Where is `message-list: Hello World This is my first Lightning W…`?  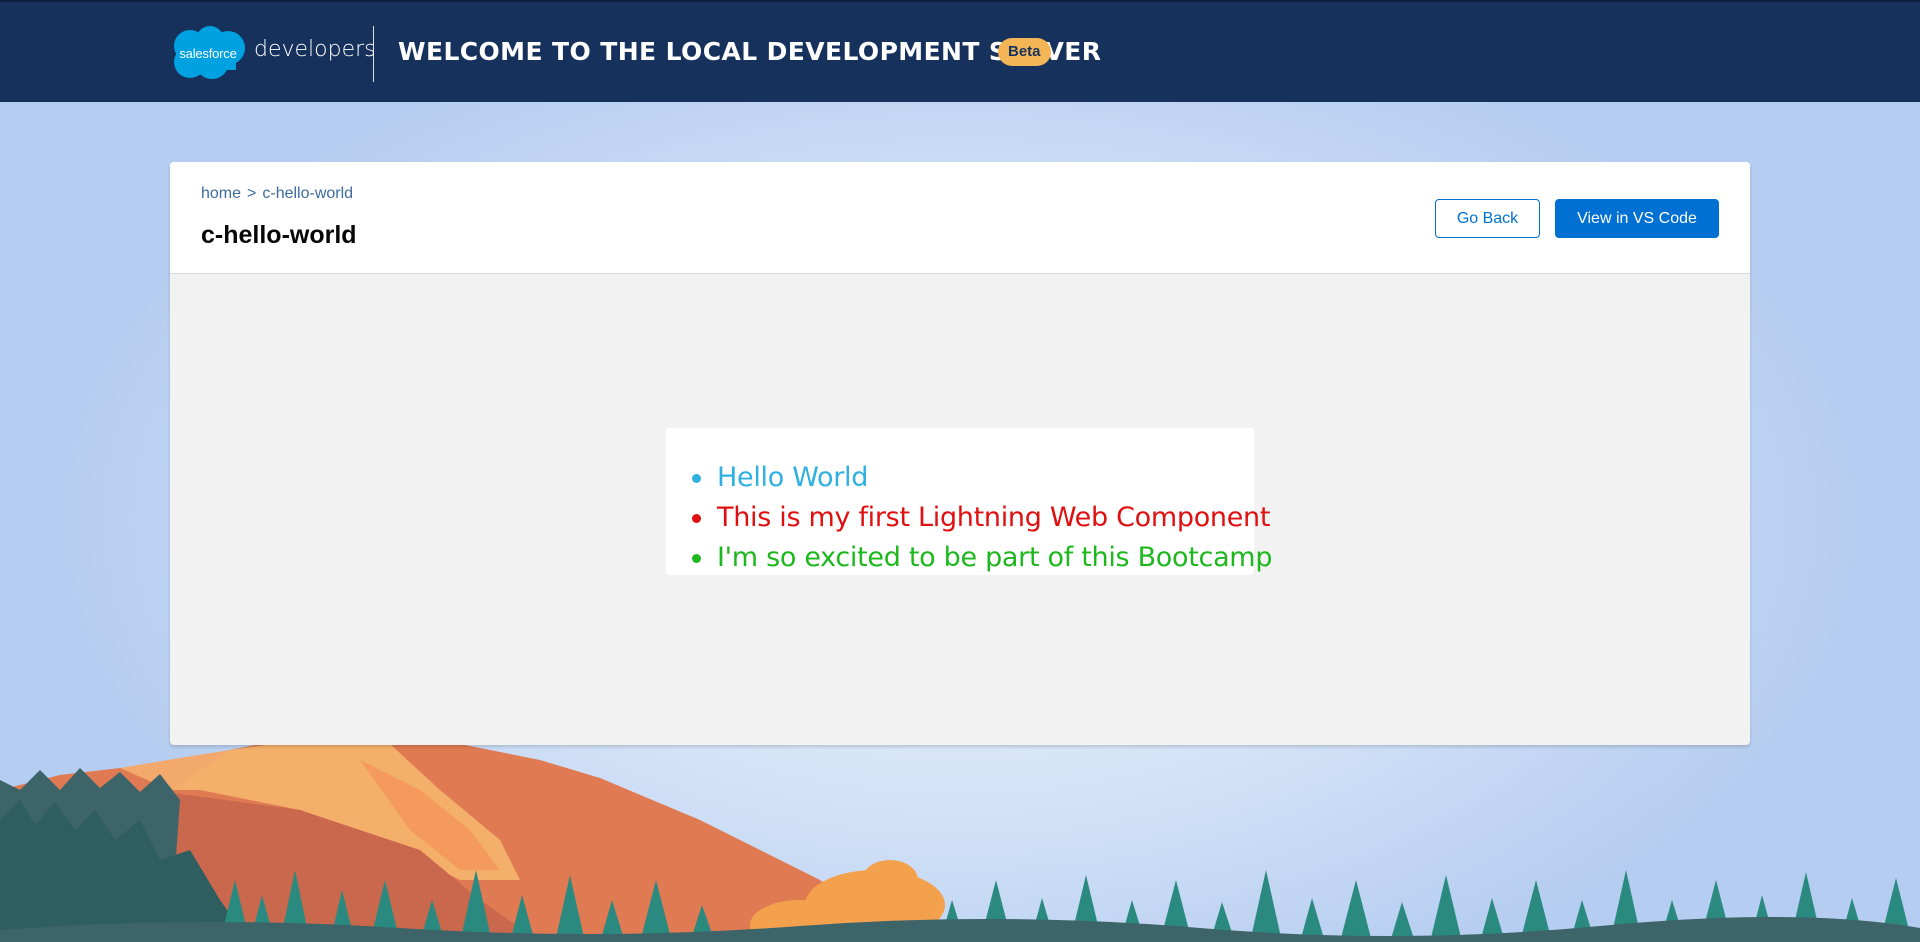
message-list: Hello World This is my first Lightning W… is located at coordinates (981, 518).